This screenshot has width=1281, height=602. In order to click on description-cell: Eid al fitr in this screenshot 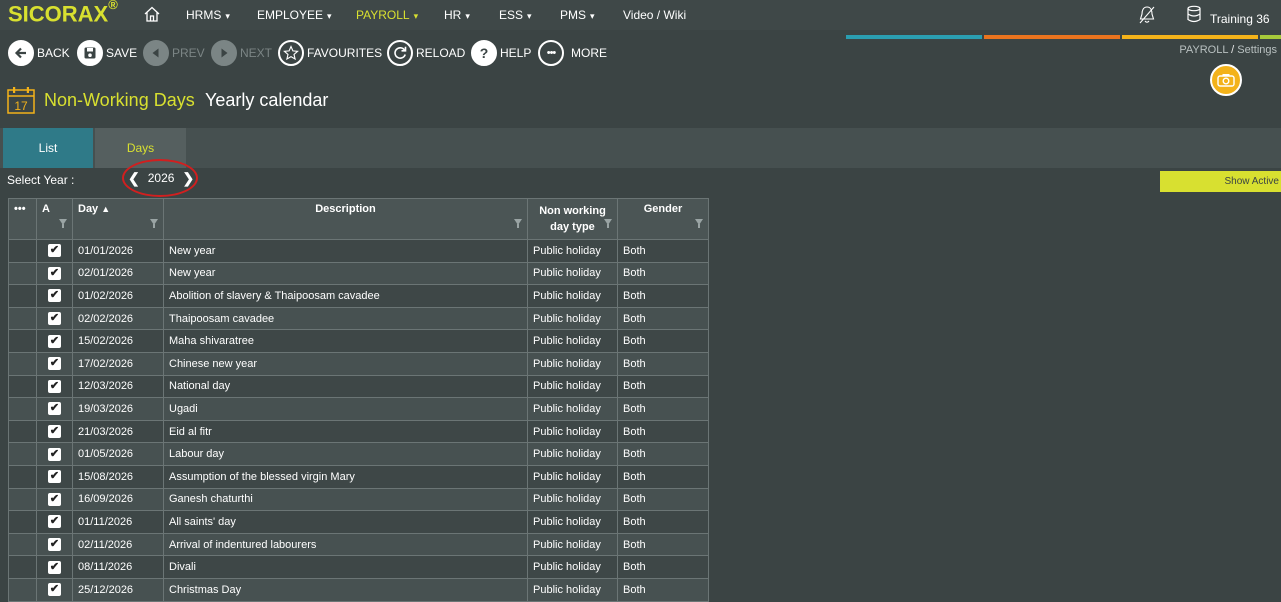, I will do `click(345, 431)`.